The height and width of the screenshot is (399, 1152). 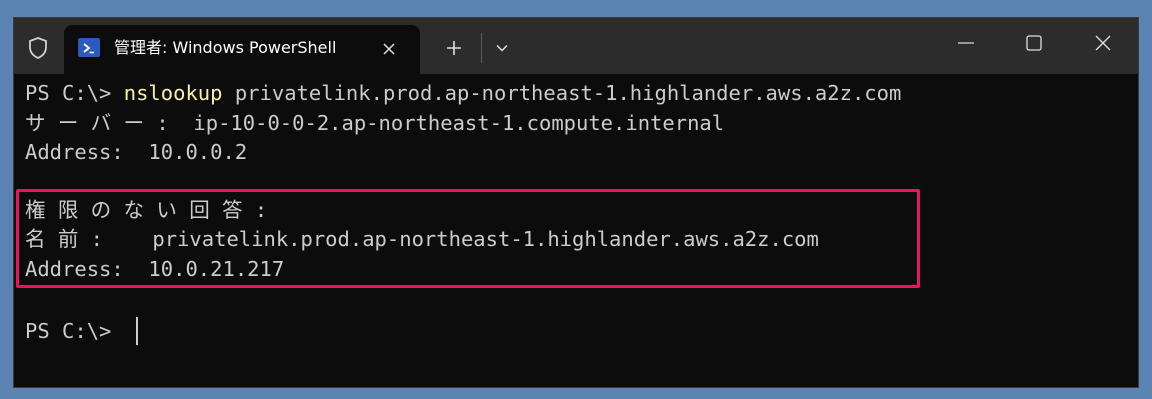 I want to click on tab-dropdown-button, so click(x=502, y=48).